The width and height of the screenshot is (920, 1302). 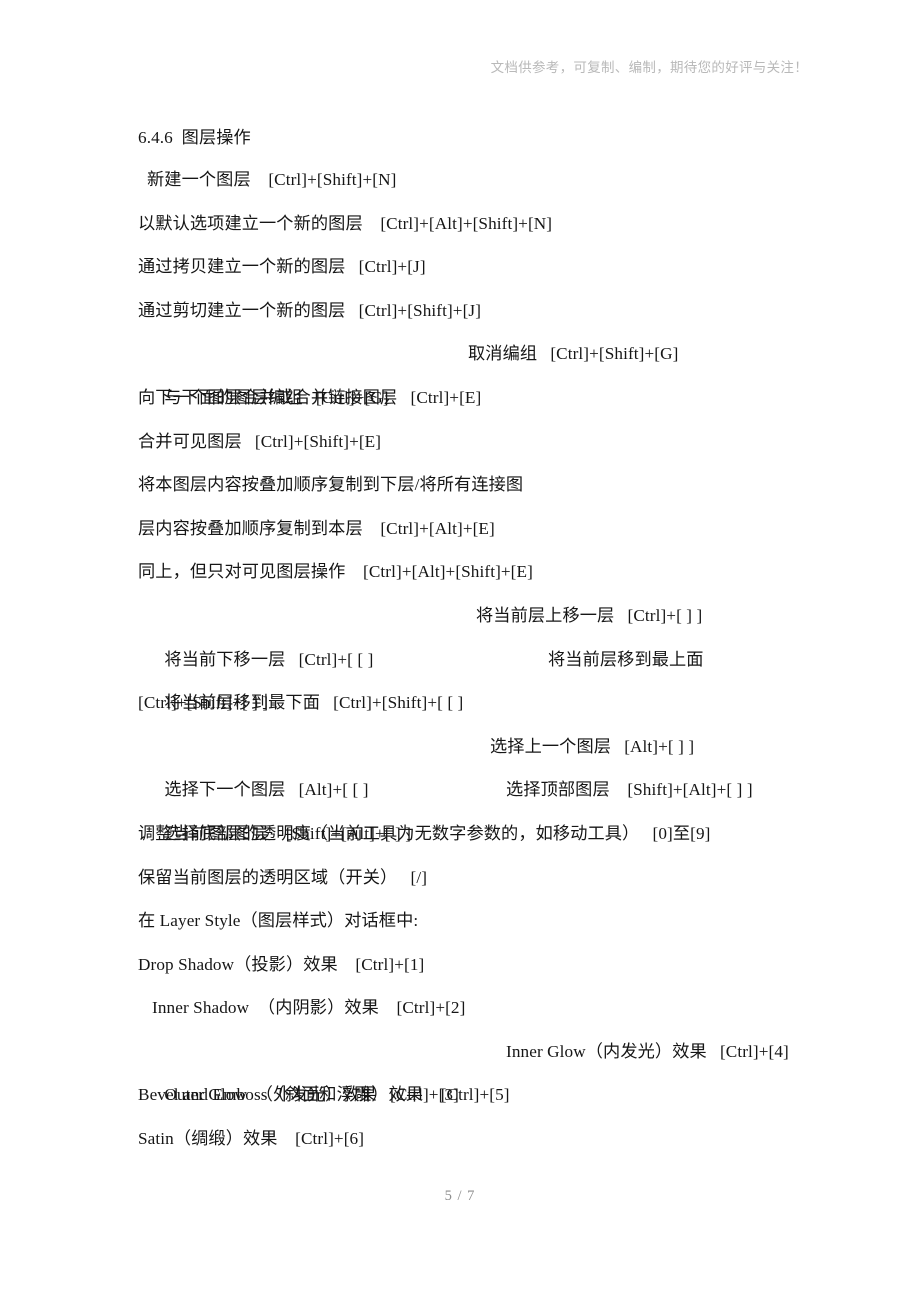 I want to click on shortcut-send-to-back: 将当前层移到最下面 [Ctrl]+[Shift]+[ [ ], so click(x=314, y=703).